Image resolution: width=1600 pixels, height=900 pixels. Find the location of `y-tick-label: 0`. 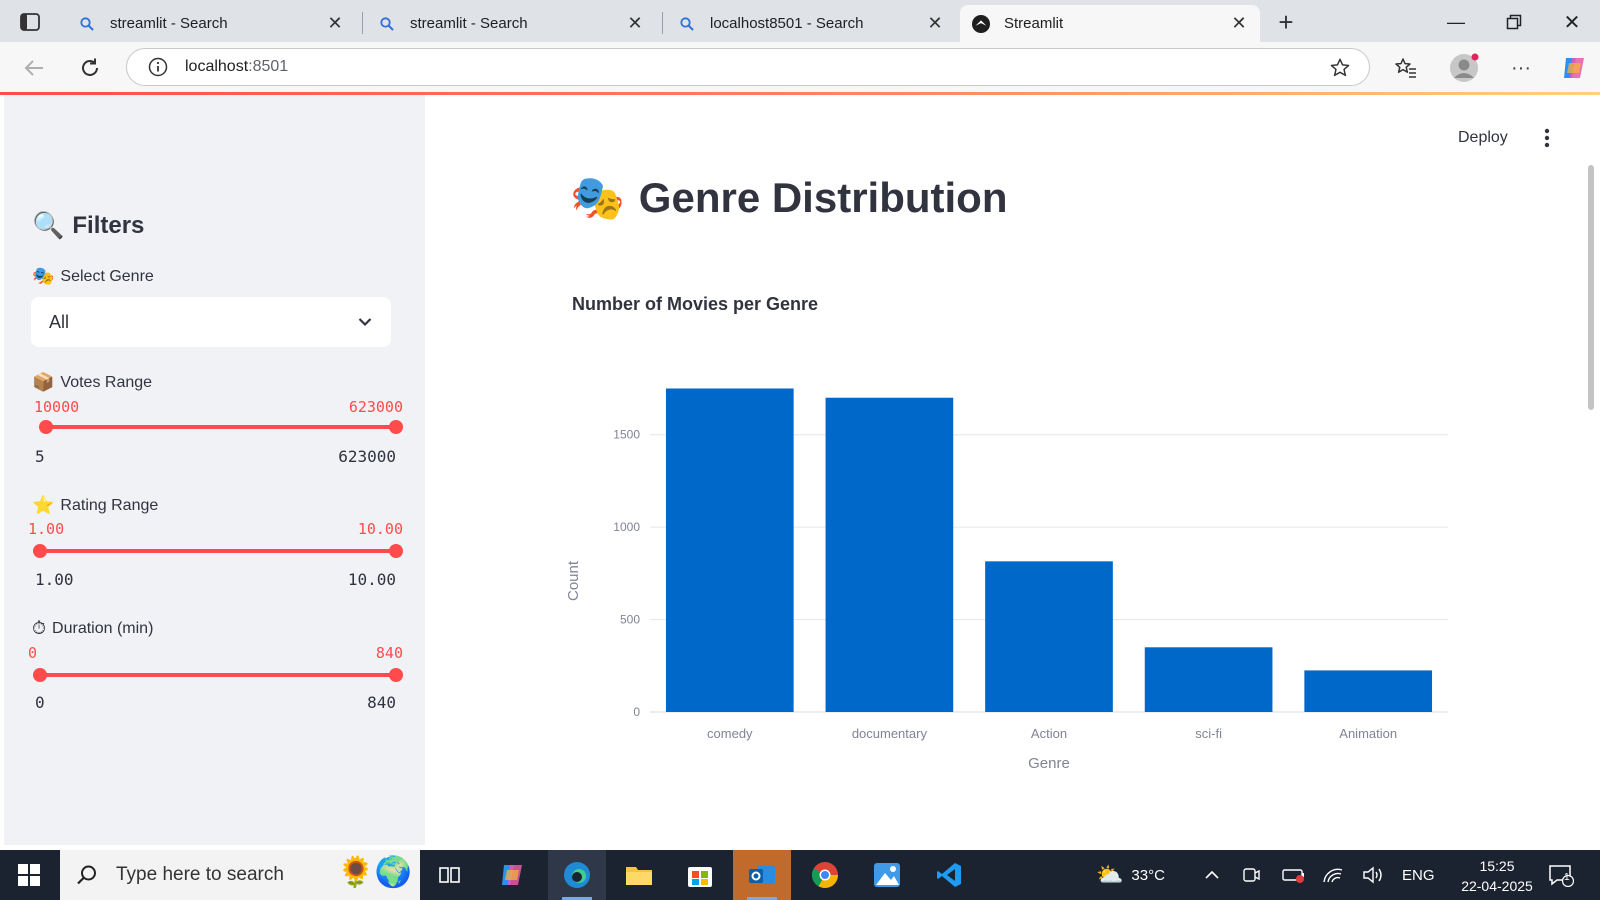

y-tick-label: 0 is located at coordinates (636, 712).